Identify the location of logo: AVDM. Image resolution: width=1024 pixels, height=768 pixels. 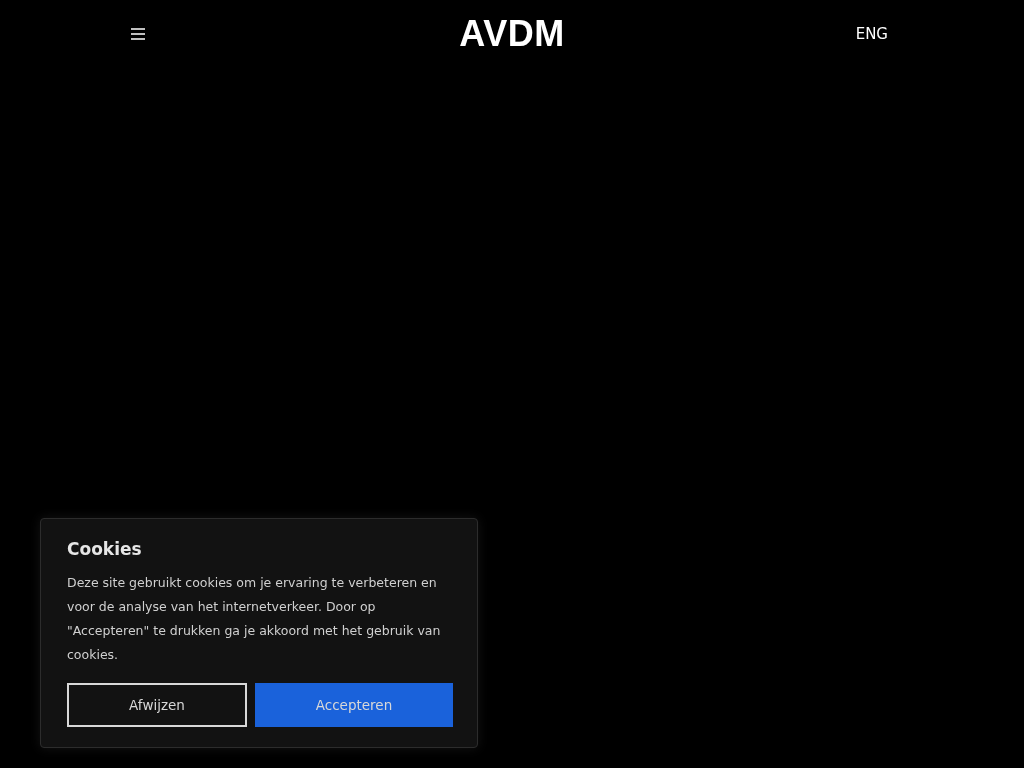
(512, 34).